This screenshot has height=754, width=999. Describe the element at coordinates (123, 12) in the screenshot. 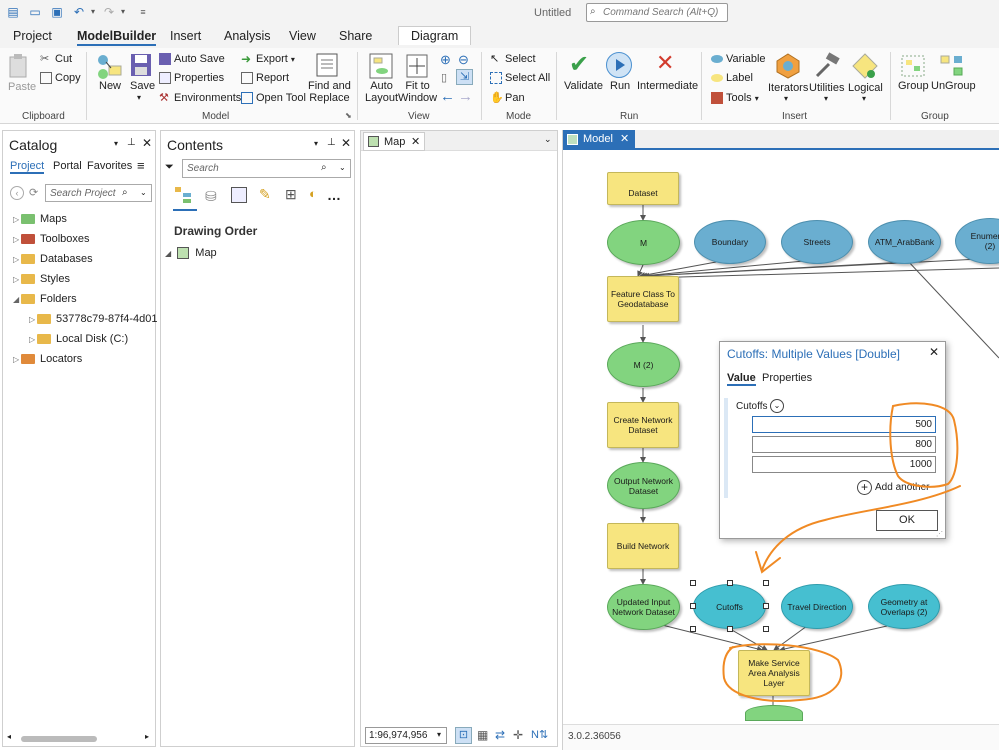

I see `redo-dropdown-icon: ▾` at that location.